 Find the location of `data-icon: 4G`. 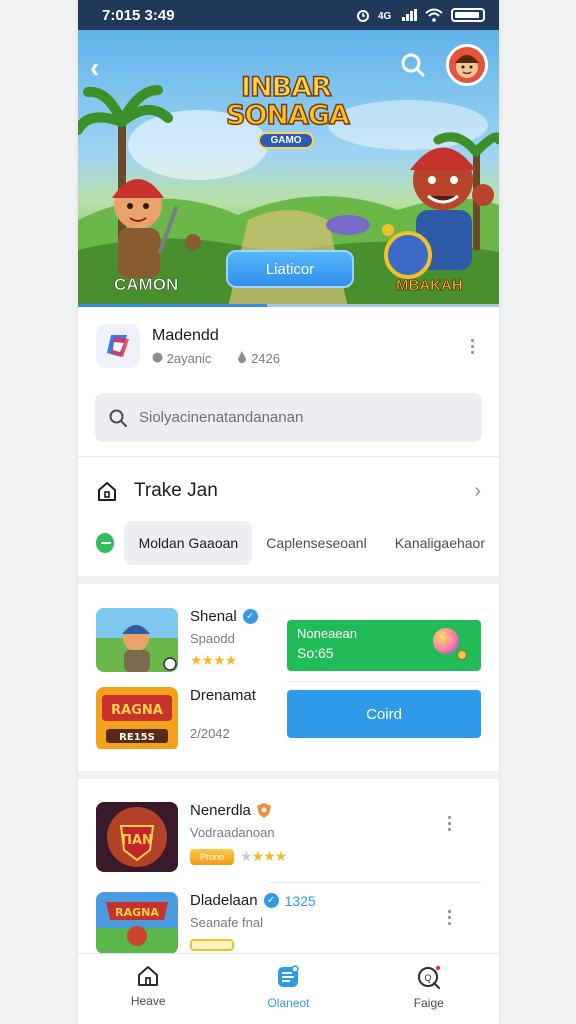

data-icon: 4G is located at coordinates (385, 16).